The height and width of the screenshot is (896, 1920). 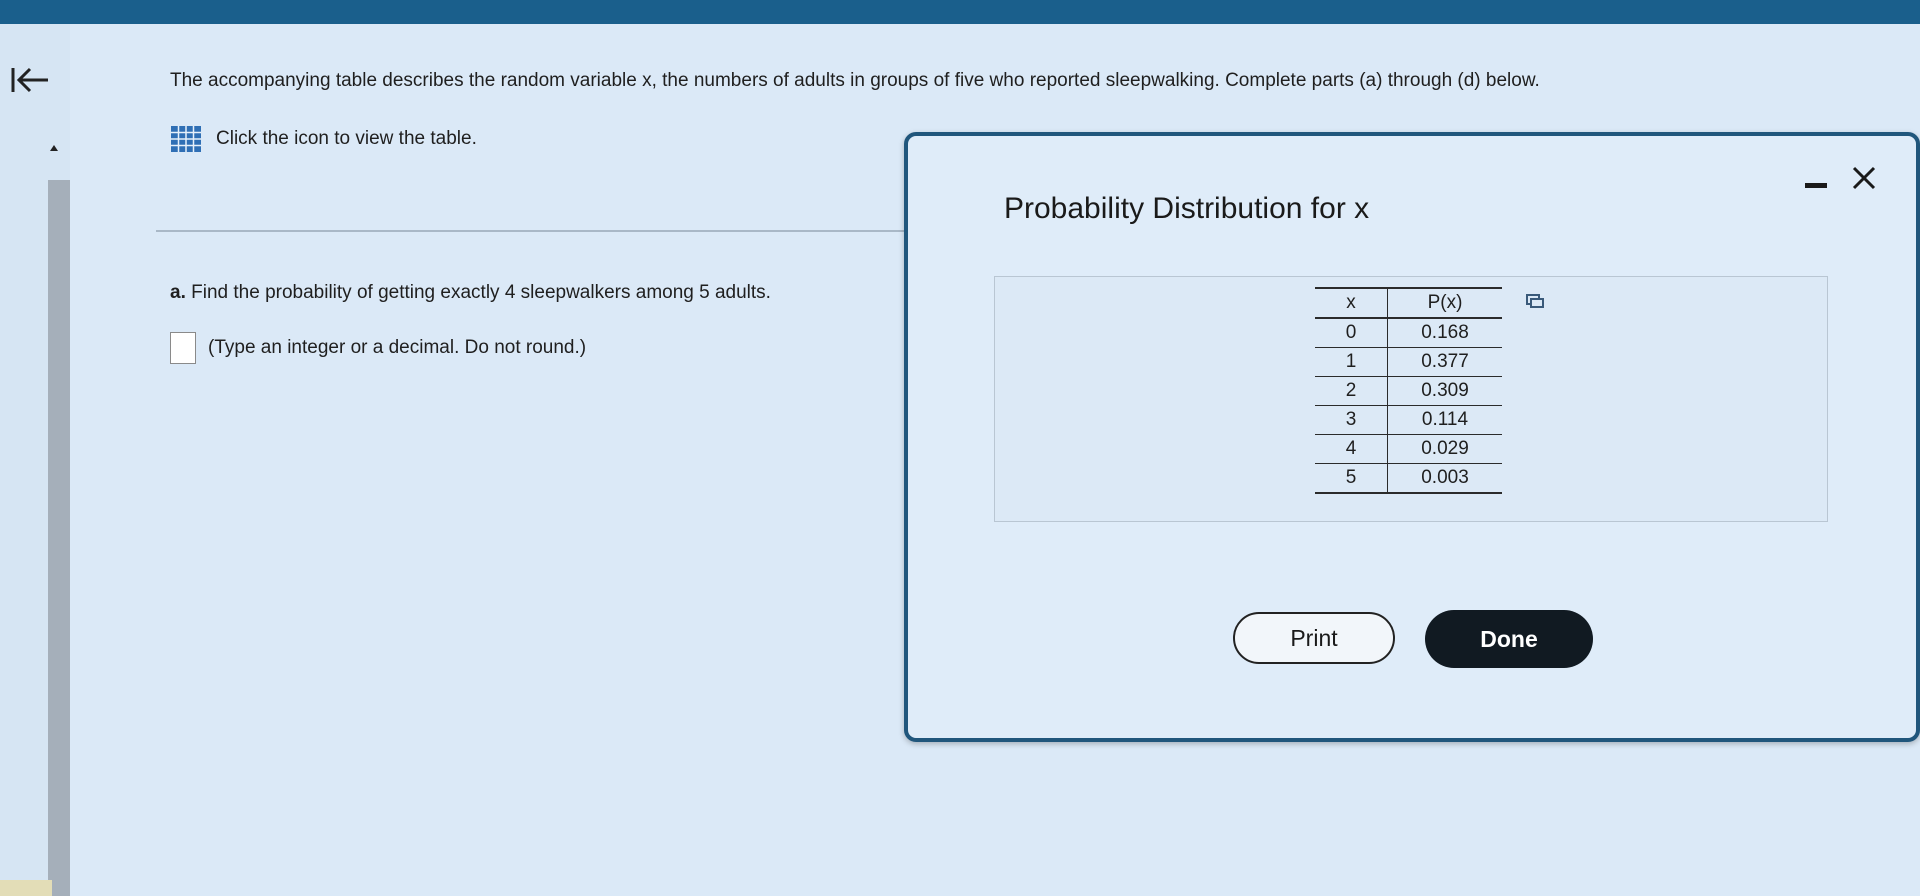 I want to click on copy-icon, so click(x=1535, y=301).